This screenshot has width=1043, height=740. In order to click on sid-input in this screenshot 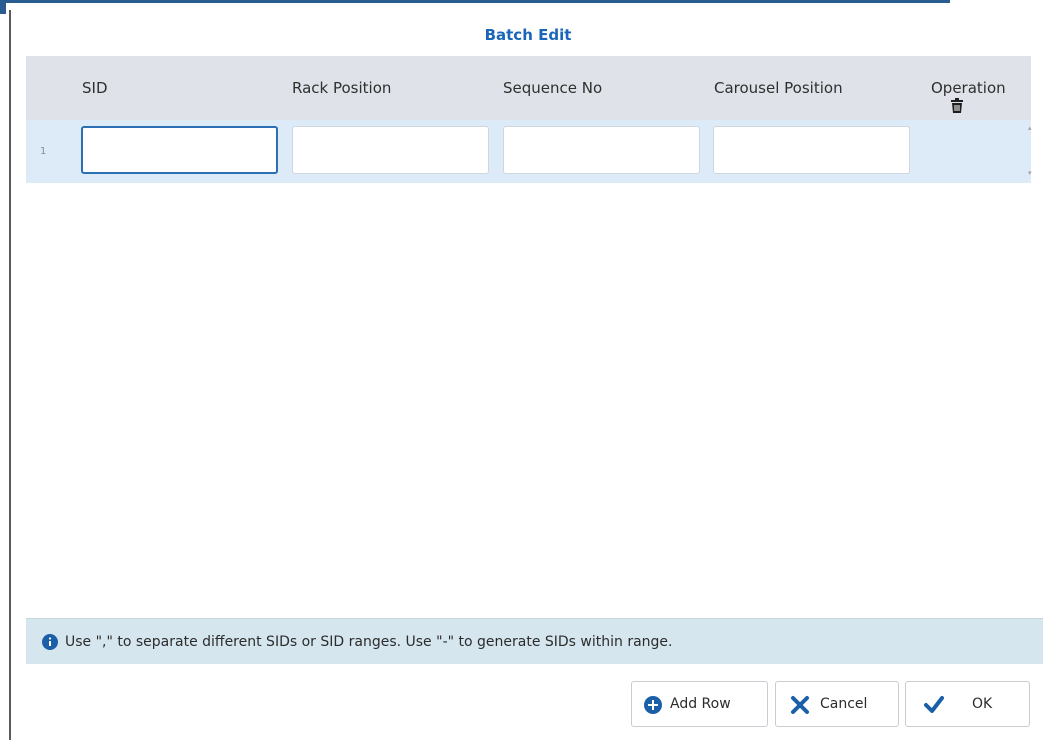, I will do `click(179, 150)`.